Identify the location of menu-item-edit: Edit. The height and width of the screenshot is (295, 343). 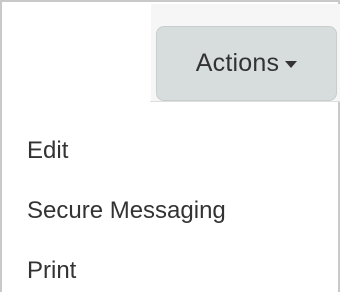
(47, 151).